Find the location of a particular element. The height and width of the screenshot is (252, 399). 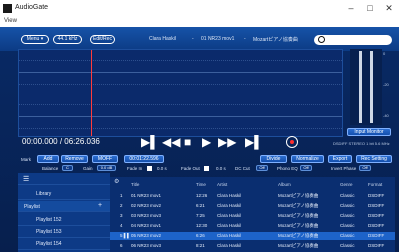

cell-time: 6:21 is located at coordinates (200, 205).